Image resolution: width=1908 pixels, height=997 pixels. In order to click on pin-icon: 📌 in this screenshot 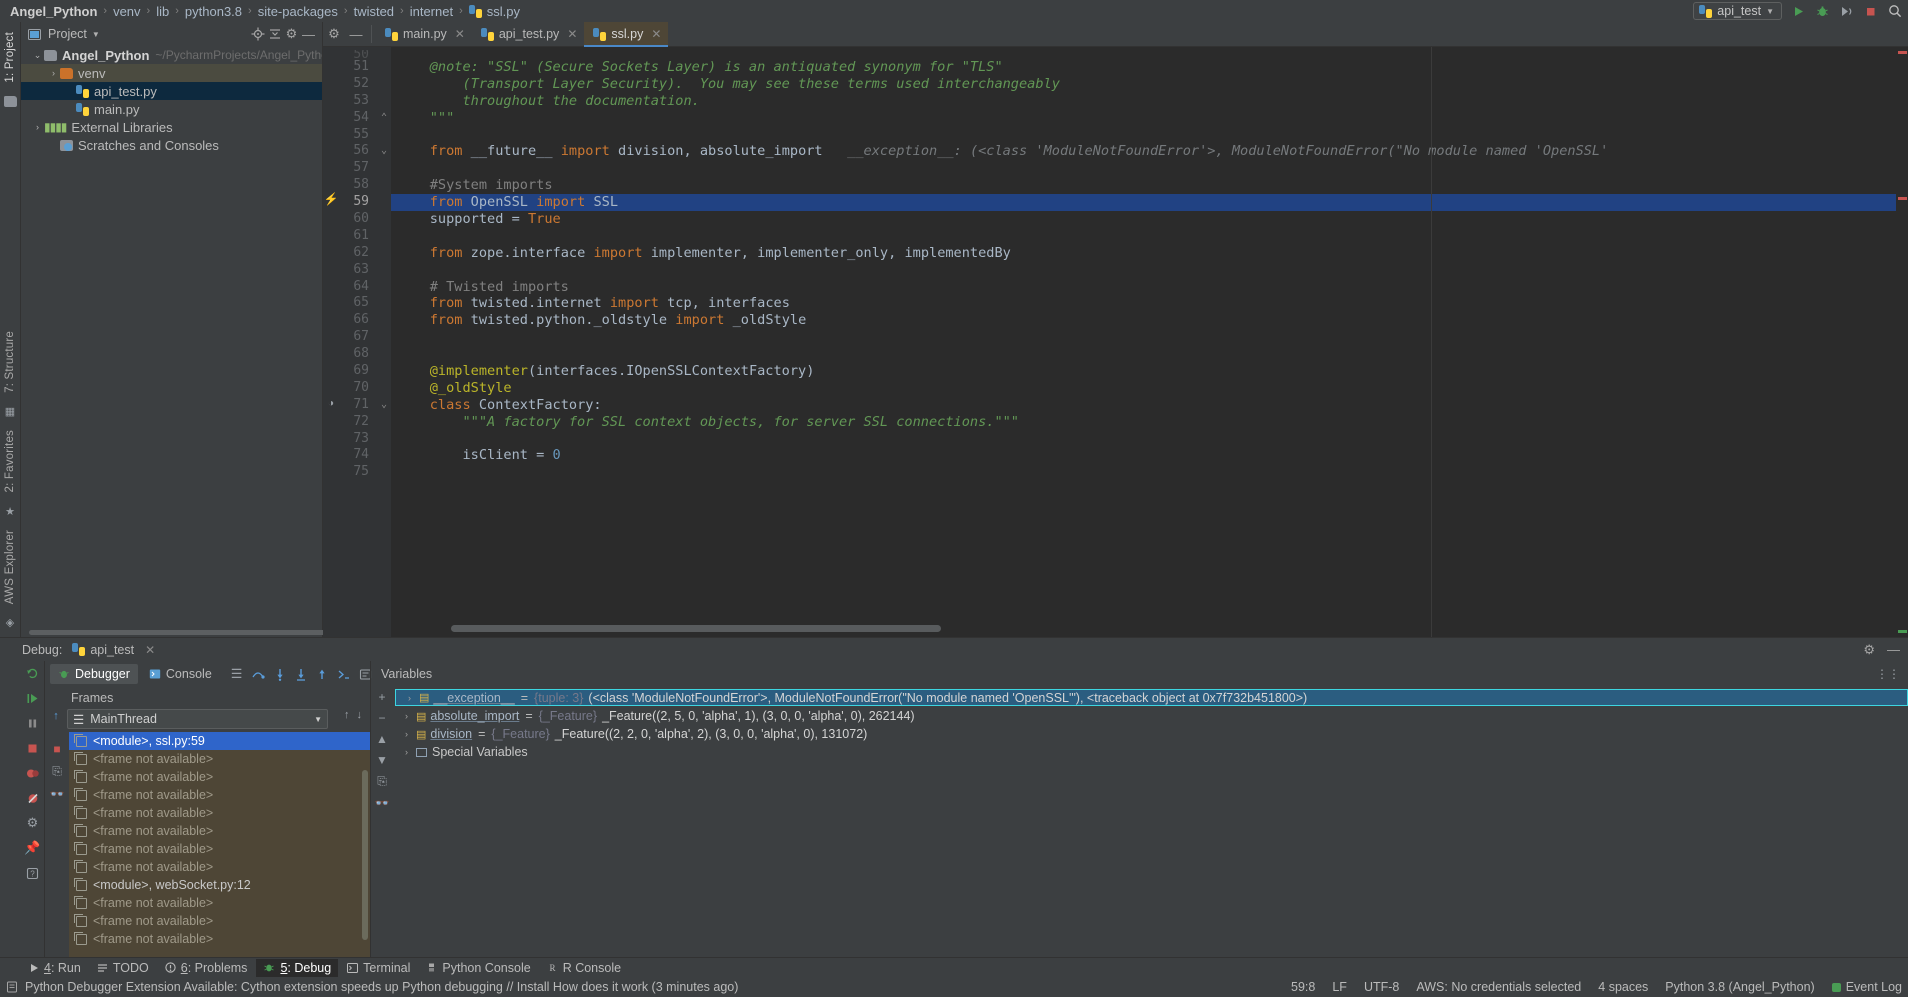, I will do `click(32, 848)`.